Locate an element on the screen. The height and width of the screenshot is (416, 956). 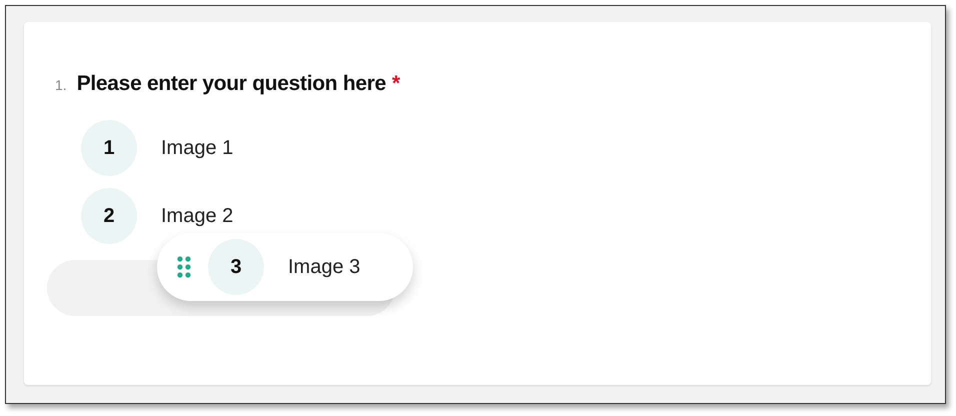
question-number: 1. is located at coordinates (61, 85).